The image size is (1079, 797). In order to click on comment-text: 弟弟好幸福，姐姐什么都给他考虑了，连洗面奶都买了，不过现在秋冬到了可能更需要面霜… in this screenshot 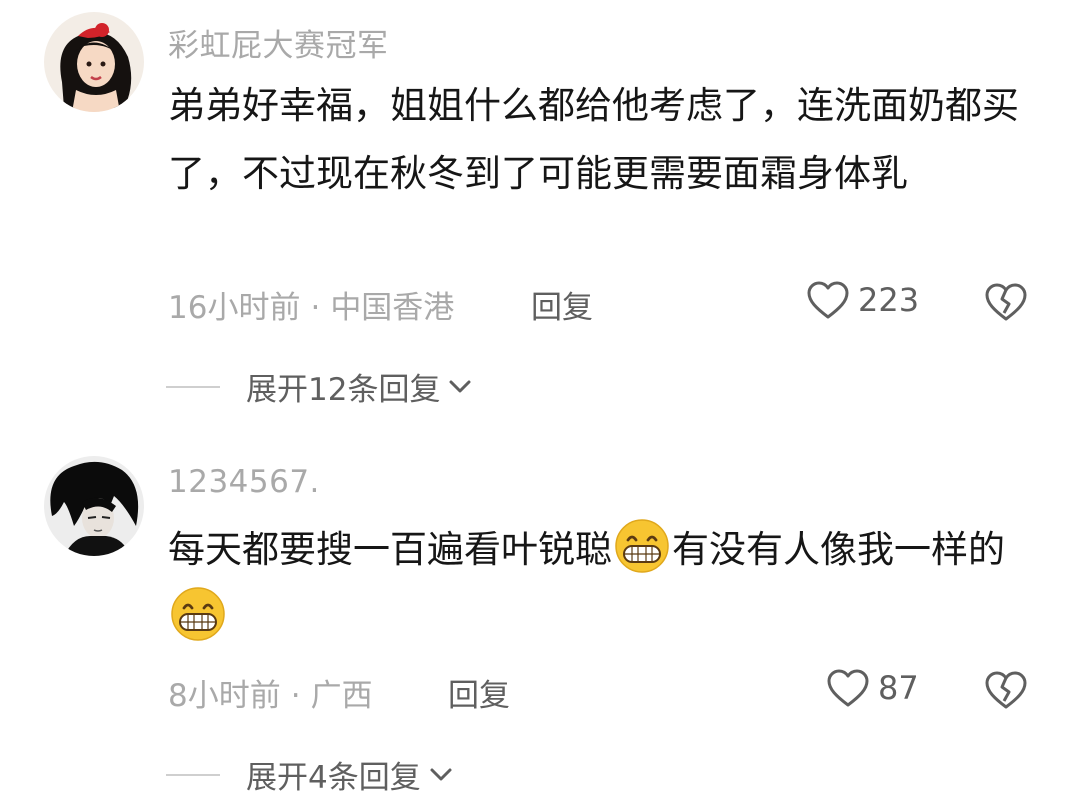, I will do `click(608, 140)`.